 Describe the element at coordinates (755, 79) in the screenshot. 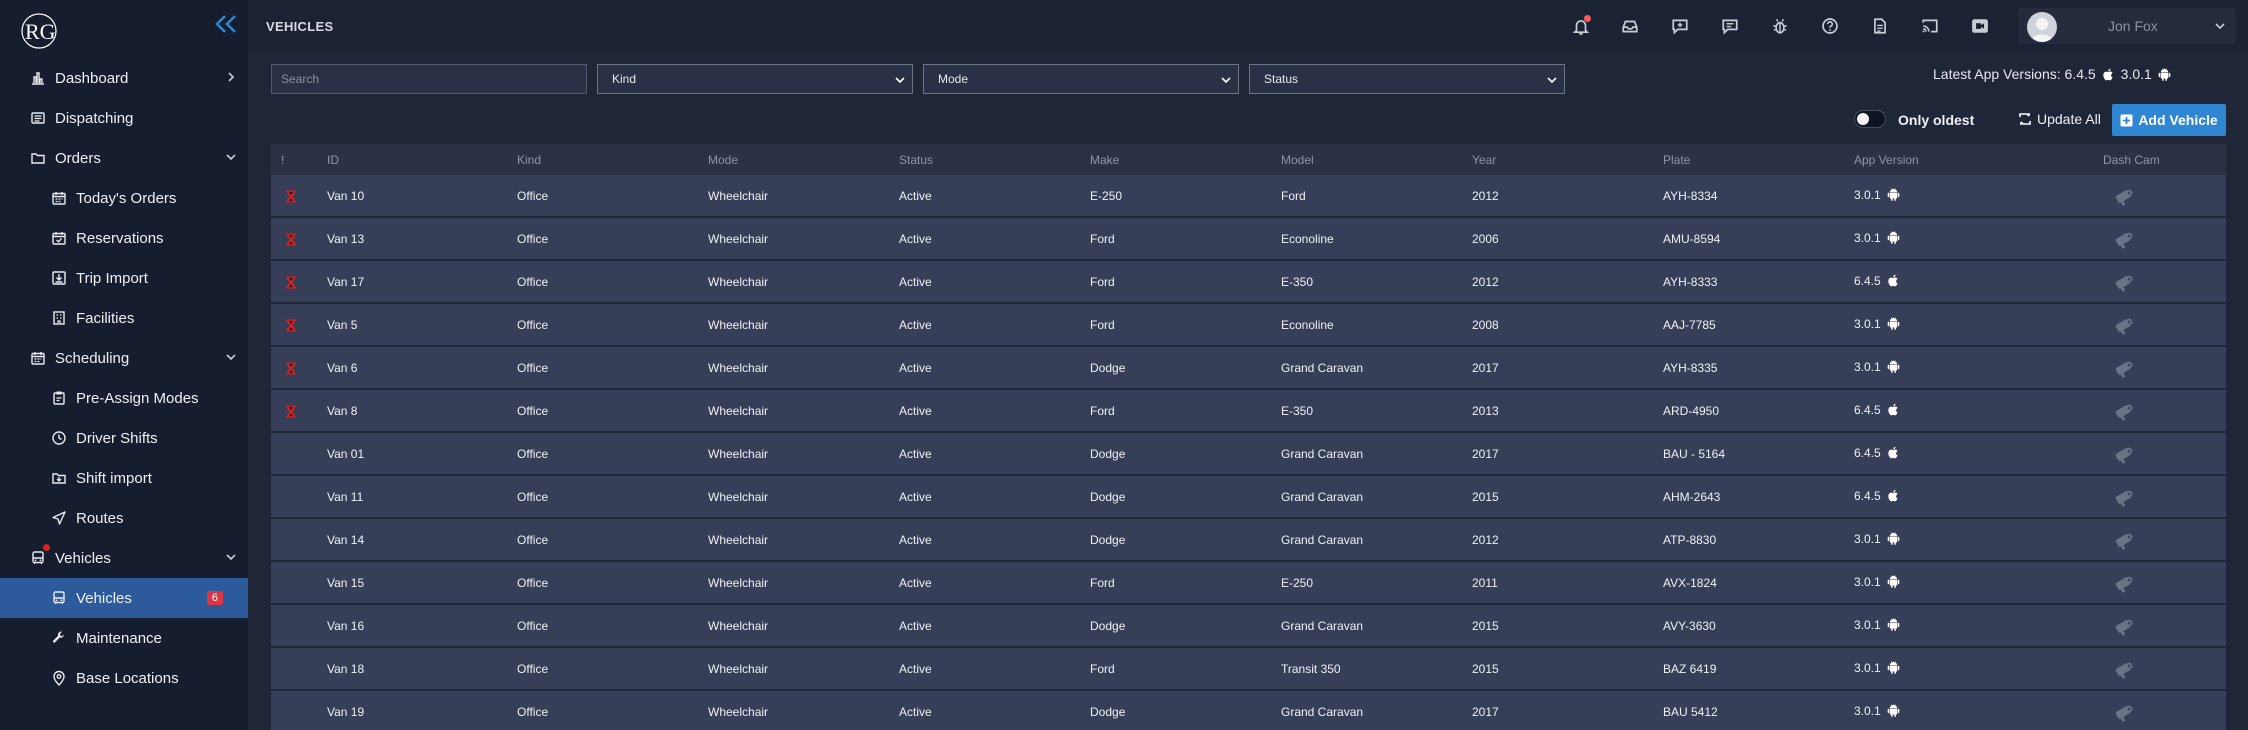

I see `kind-select: Kind` at that location.